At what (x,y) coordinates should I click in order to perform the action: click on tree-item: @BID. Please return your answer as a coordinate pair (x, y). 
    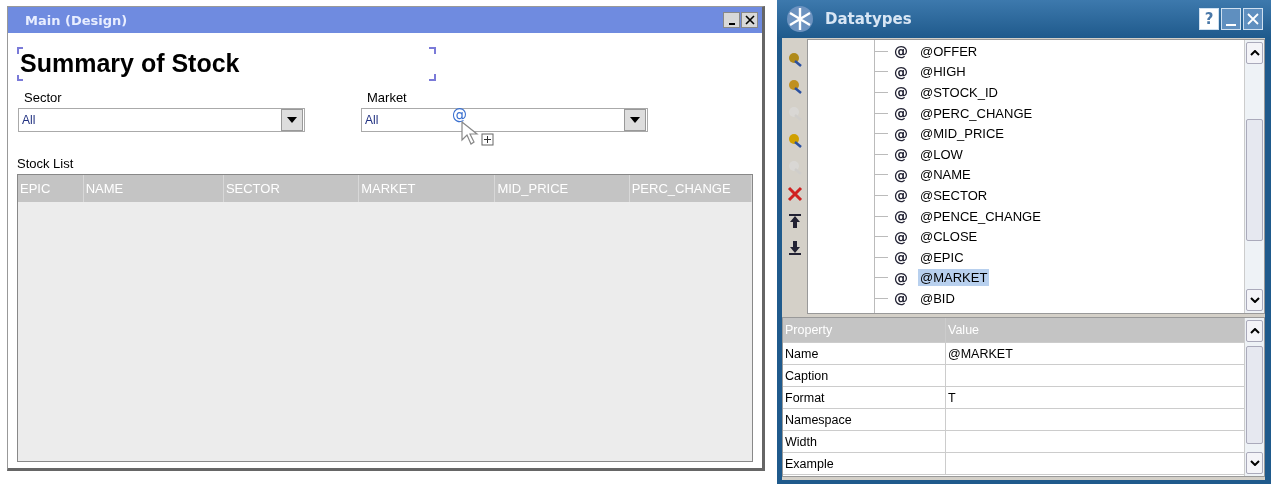
    Looking at the image, I should click on (937, 298).